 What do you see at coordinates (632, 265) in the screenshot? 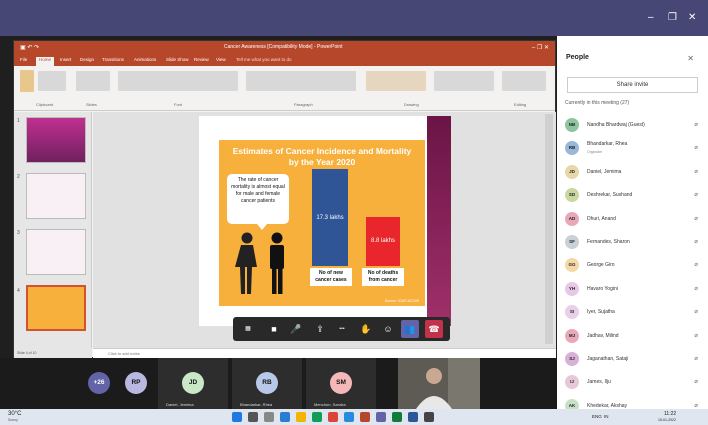
I see `participant-row: GG George Giro ⌀` at bounding box center [632, 265].